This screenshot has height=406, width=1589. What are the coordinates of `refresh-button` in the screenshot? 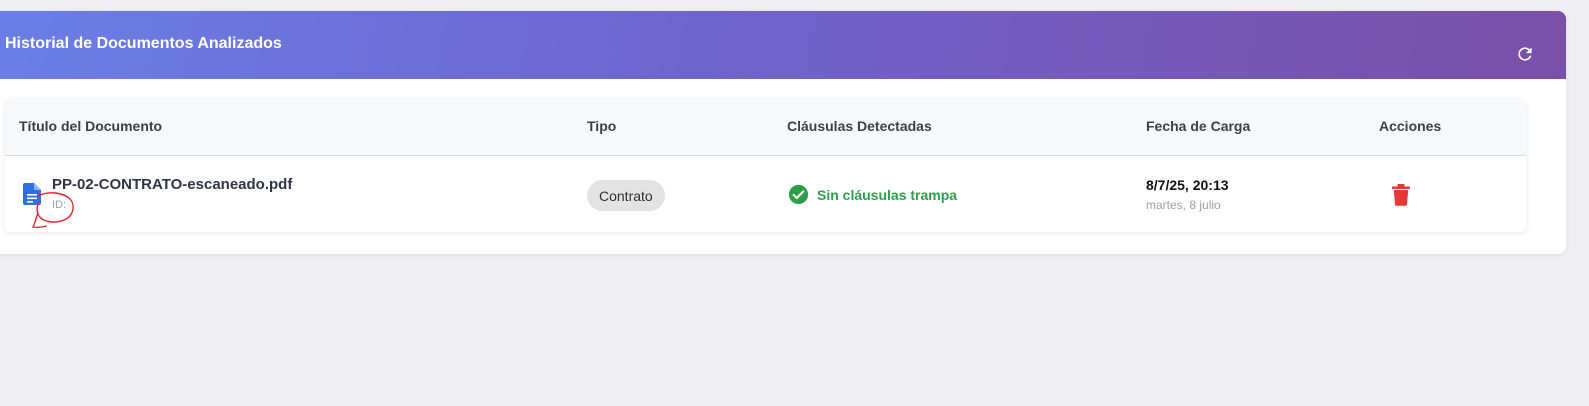 It's located at (1525, 54).